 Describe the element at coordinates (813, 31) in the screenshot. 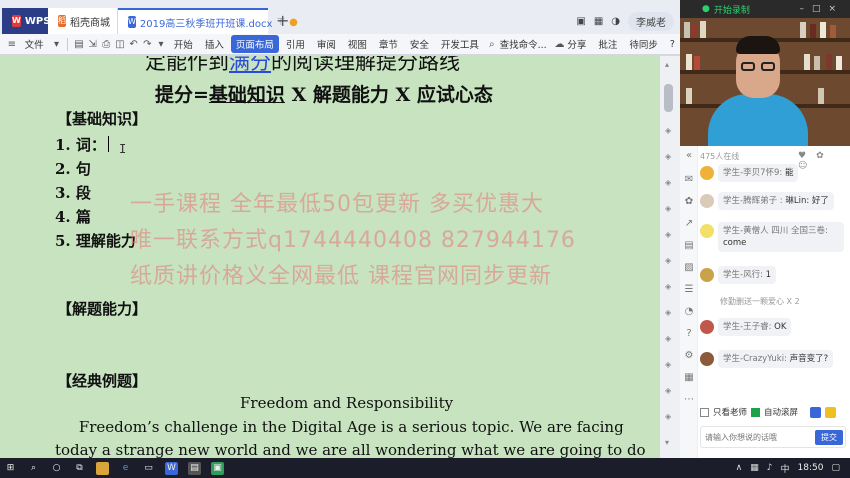

I see `book` at that location.